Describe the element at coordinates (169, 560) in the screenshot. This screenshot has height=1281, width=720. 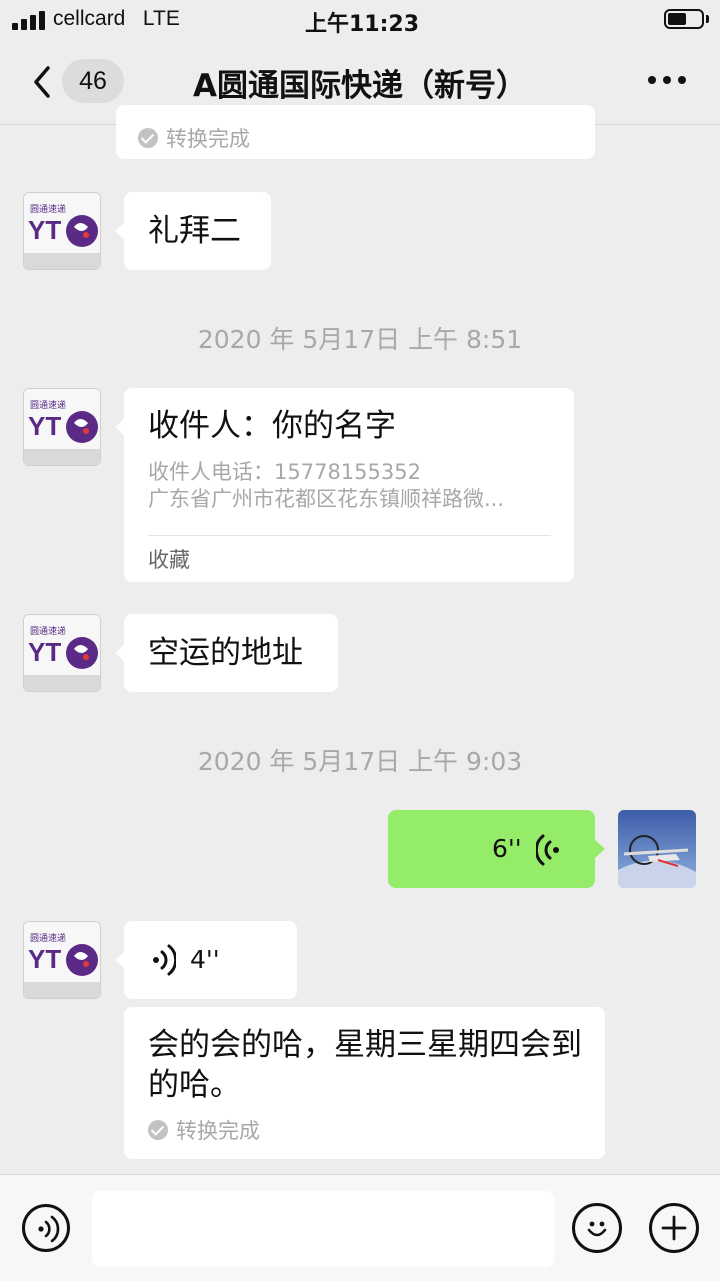
I see `card-footer: 收藏` at that location.